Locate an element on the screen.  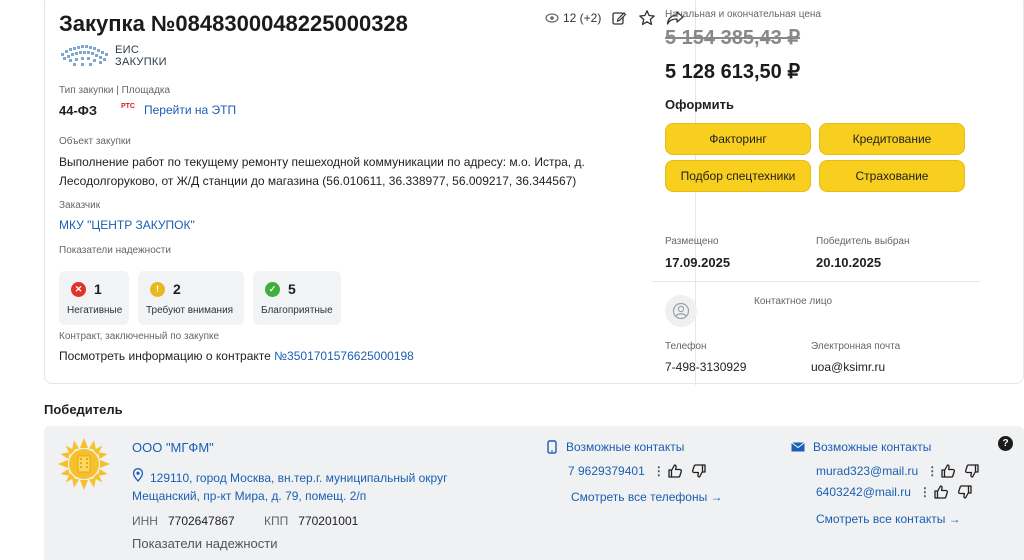
phone-icon is located at coordinates (552, 447).